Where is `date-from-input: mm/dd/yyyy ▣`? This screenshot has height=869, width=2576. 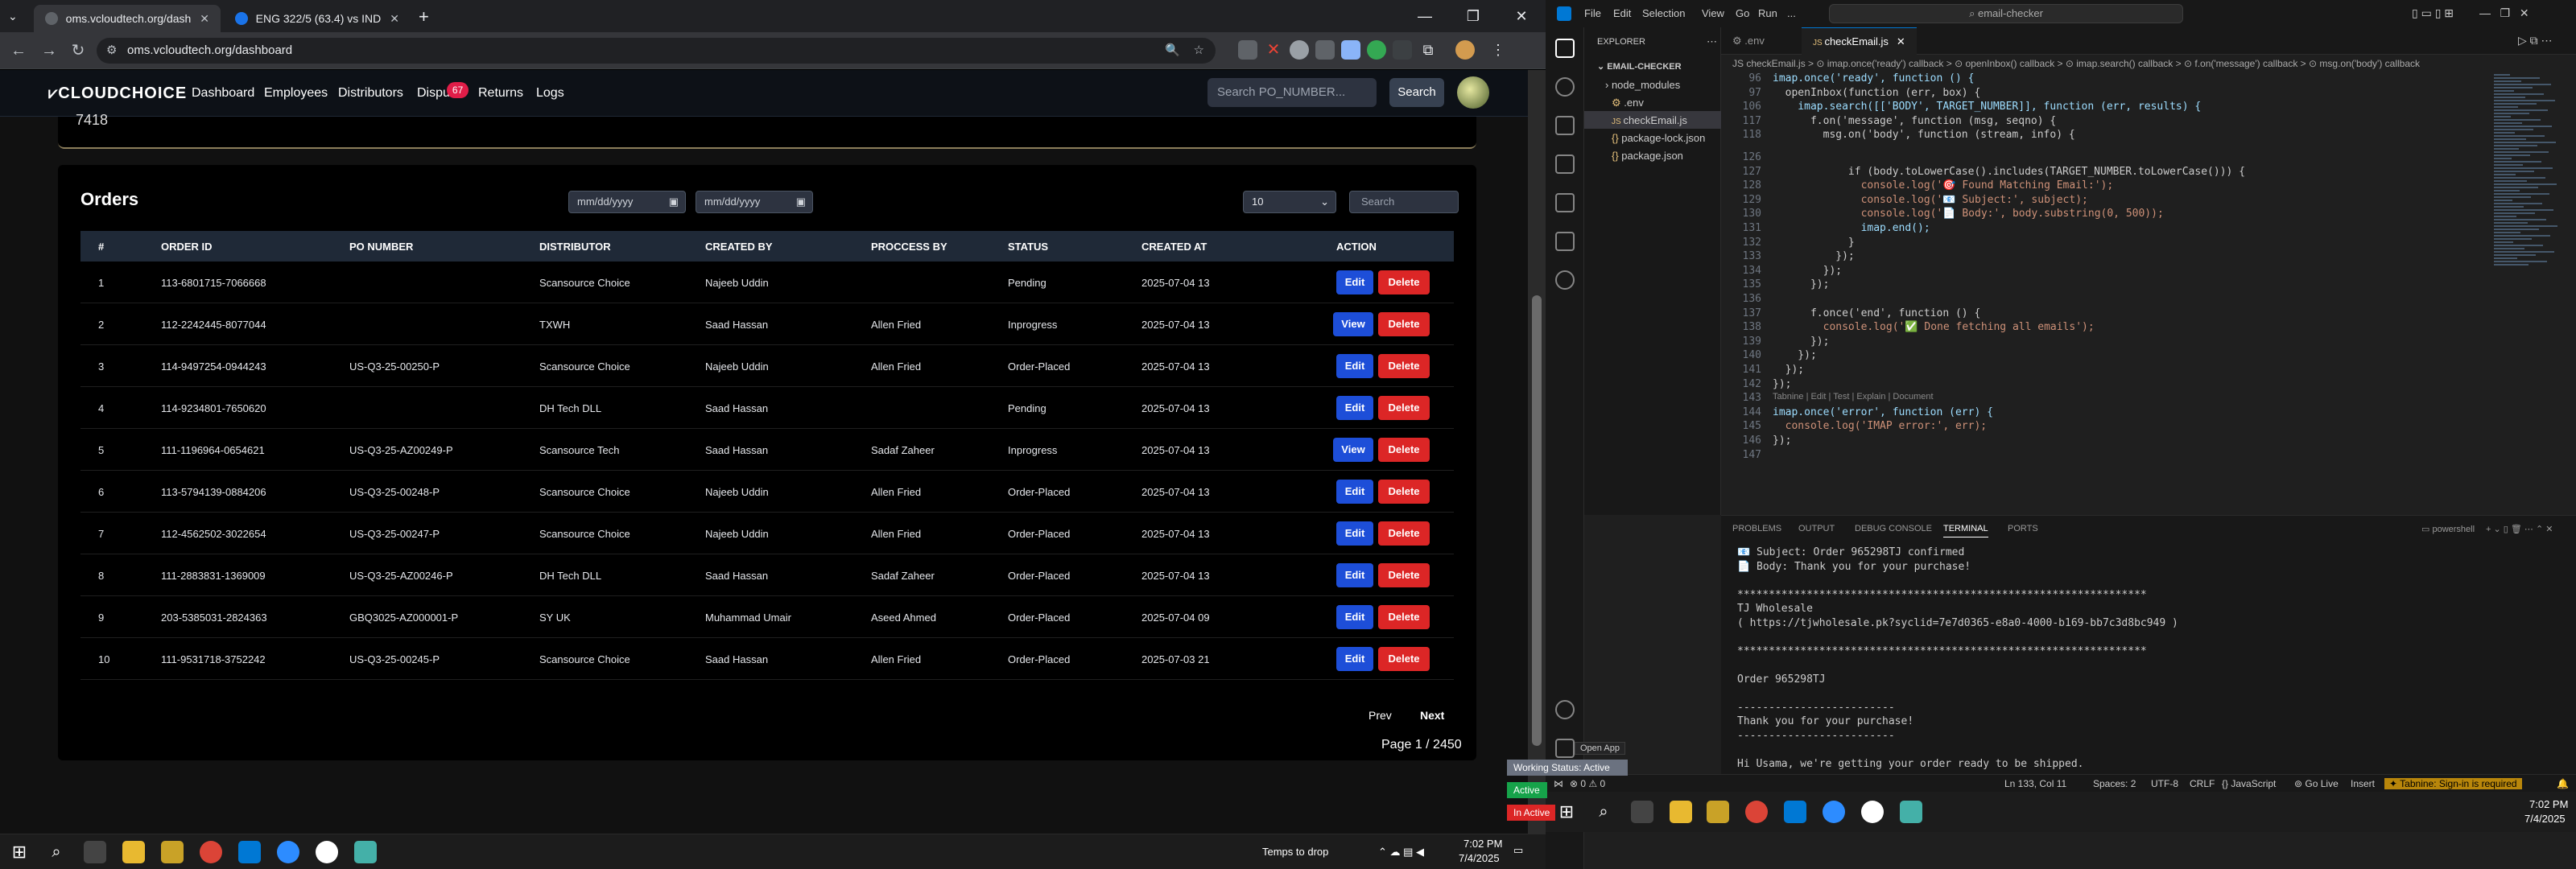 date-from-input: mm/dd/yyyy ▣ is located at coordinates (627, 202).